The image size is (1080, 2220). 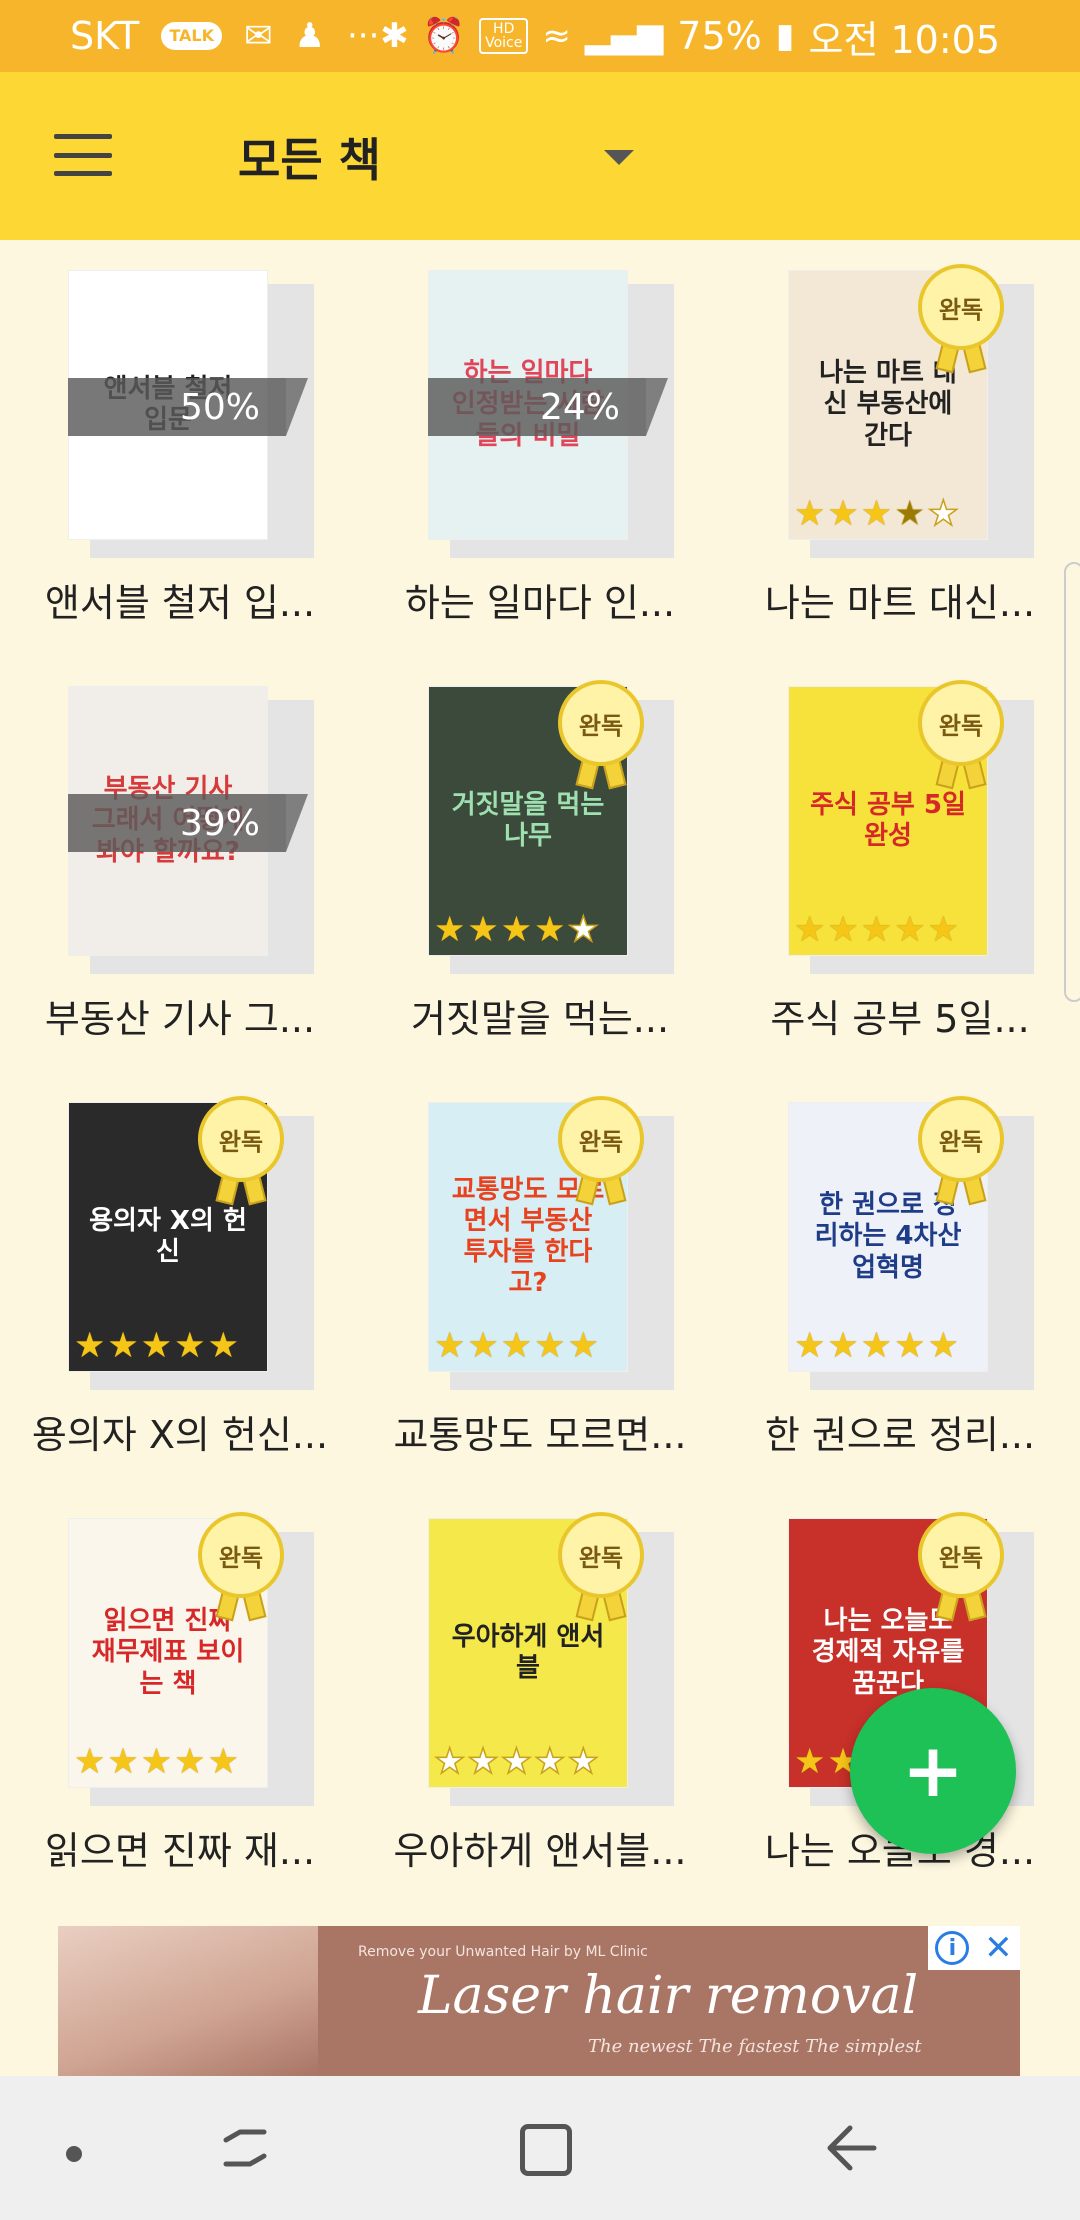 I want to click on app-toolbar: 모든 책, so click(x=540, y=156).